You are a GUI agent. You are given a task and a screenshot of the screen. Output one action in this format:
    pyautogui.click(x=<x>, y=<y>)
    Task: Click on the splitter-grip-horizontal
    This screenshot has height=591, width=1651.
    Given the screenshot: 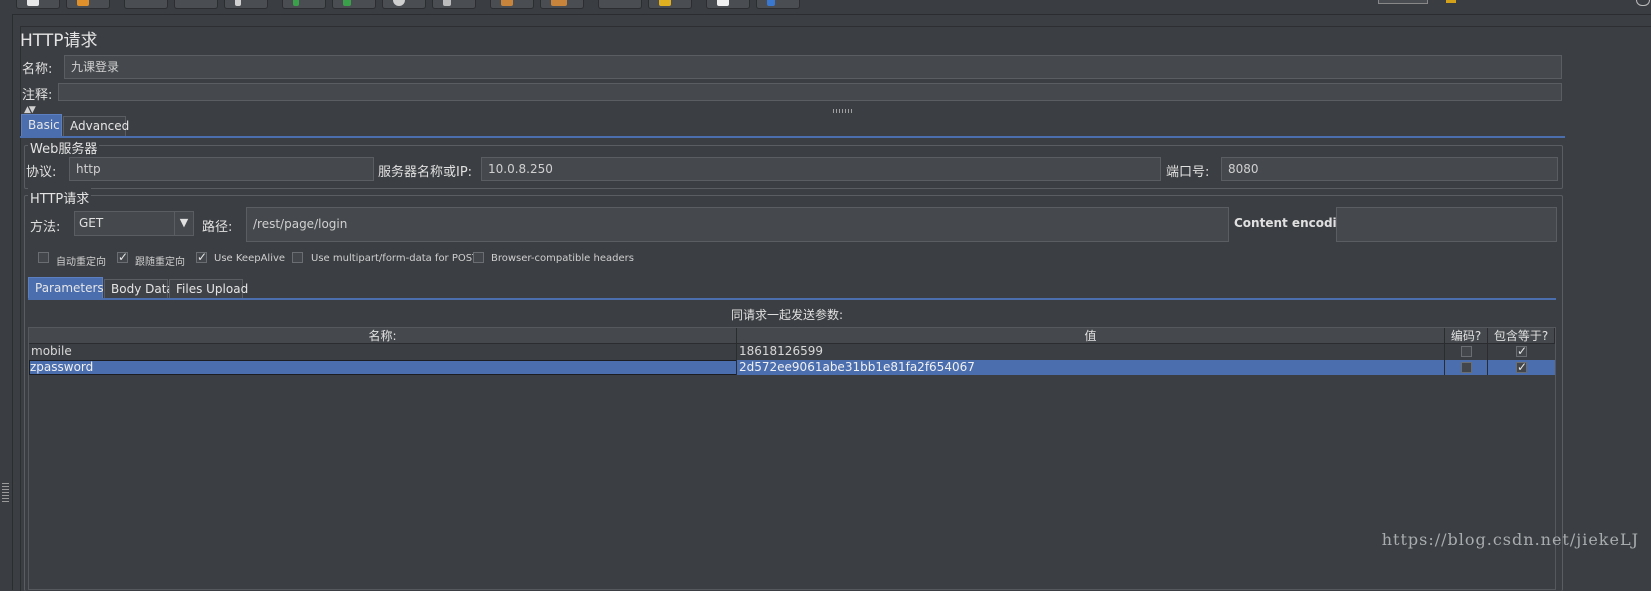 What is the action you would take?
    pyautogui.click(x=843, y=111)
    